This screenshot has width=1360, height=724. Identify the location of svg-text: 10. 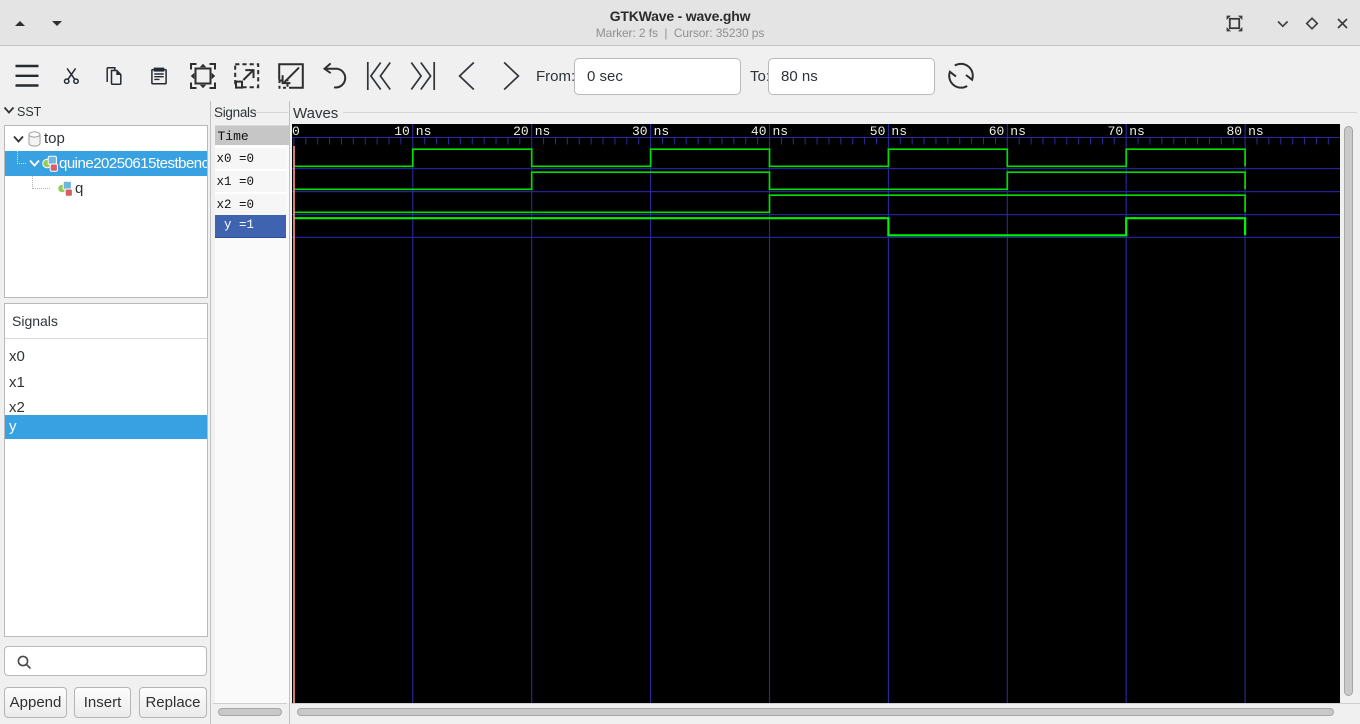
(402, 131).